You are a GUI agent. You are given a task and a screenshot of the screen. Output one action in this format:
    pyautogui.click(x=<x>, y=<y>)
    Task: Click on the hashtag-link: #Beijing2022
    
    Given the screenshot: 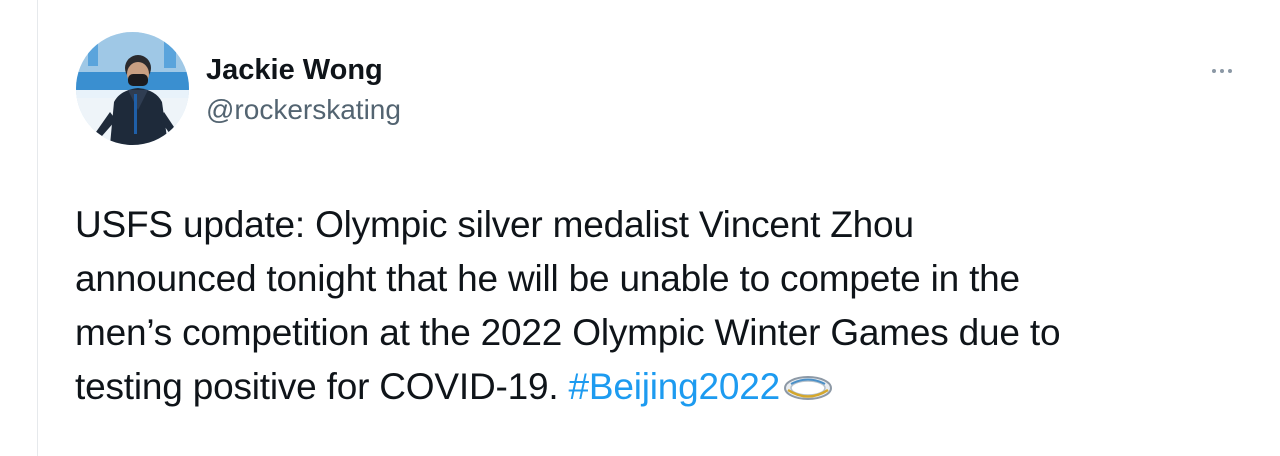 What is the action you would take?
    pyautogui.click(x=675, y=386)
    